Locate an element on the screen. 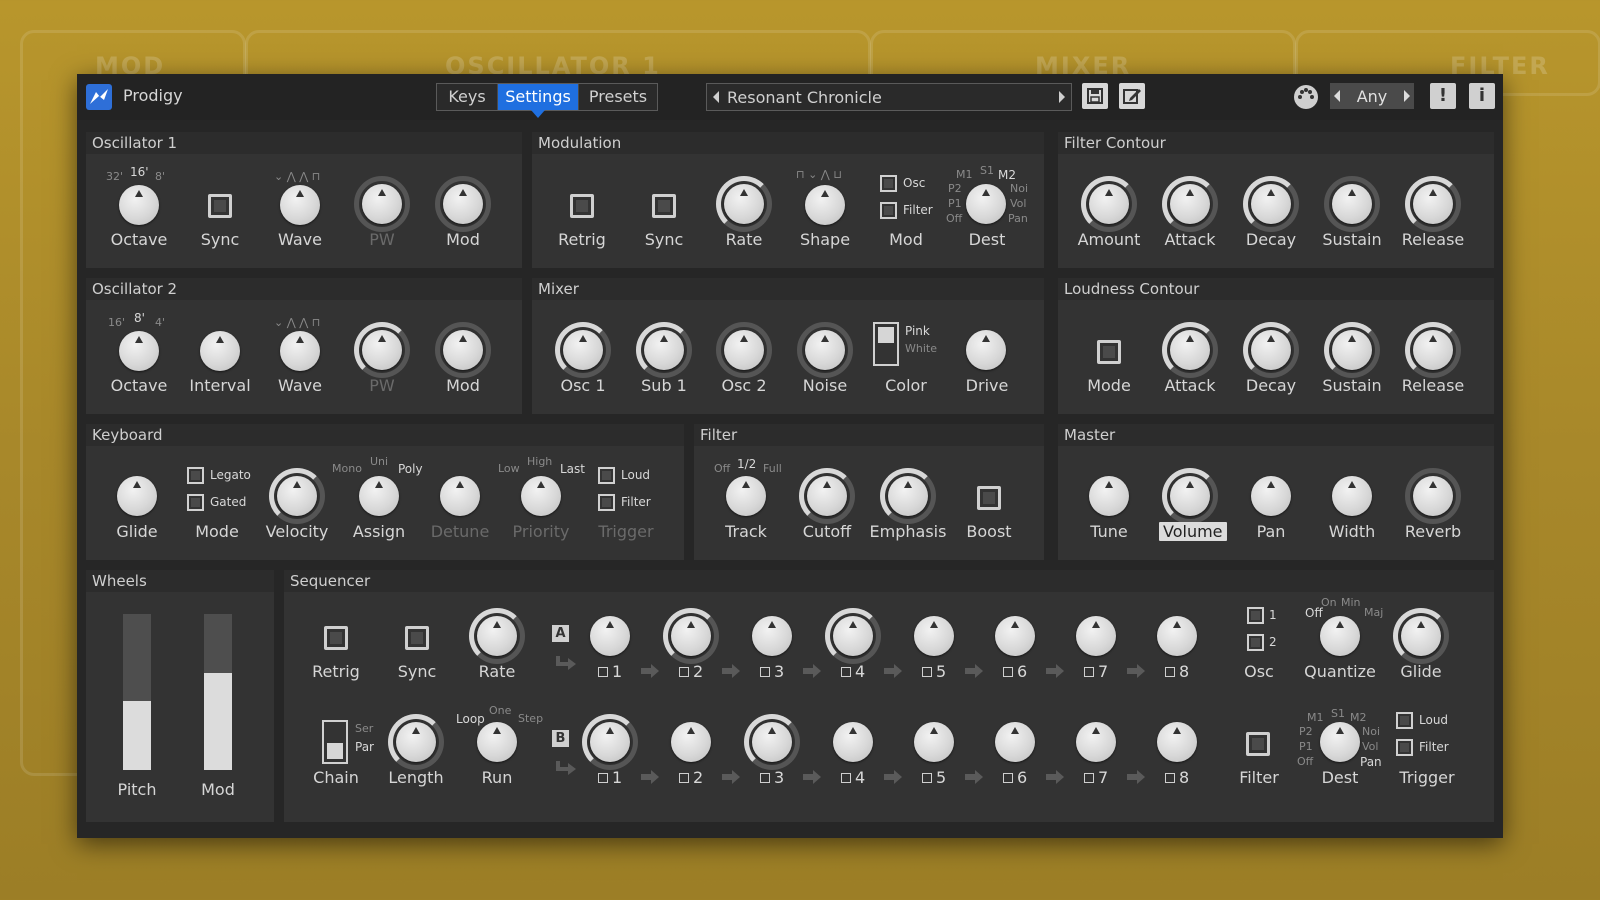 The image size is (1600, 900). shape-knob is located at coordinates (825, 205).